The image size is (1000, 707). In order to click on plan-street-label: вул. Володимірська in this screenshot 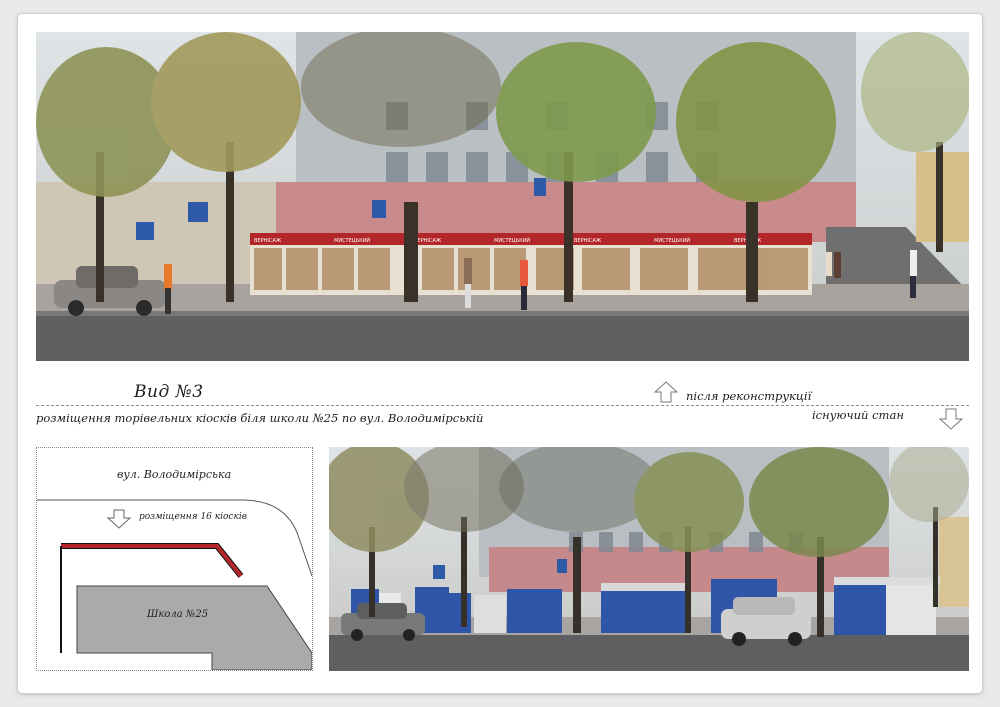, I will do `click(174, 474)`.